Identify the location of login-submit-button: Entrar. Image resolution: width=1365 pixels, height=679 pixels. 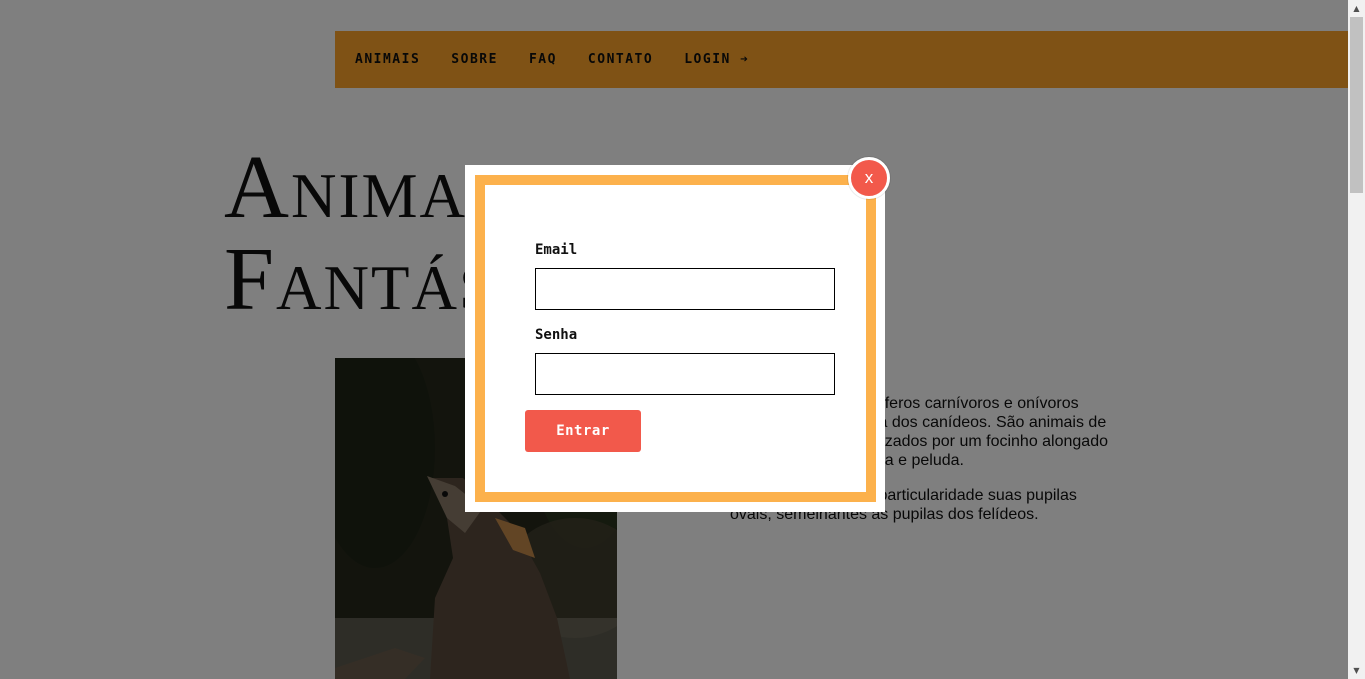
(583, 431).